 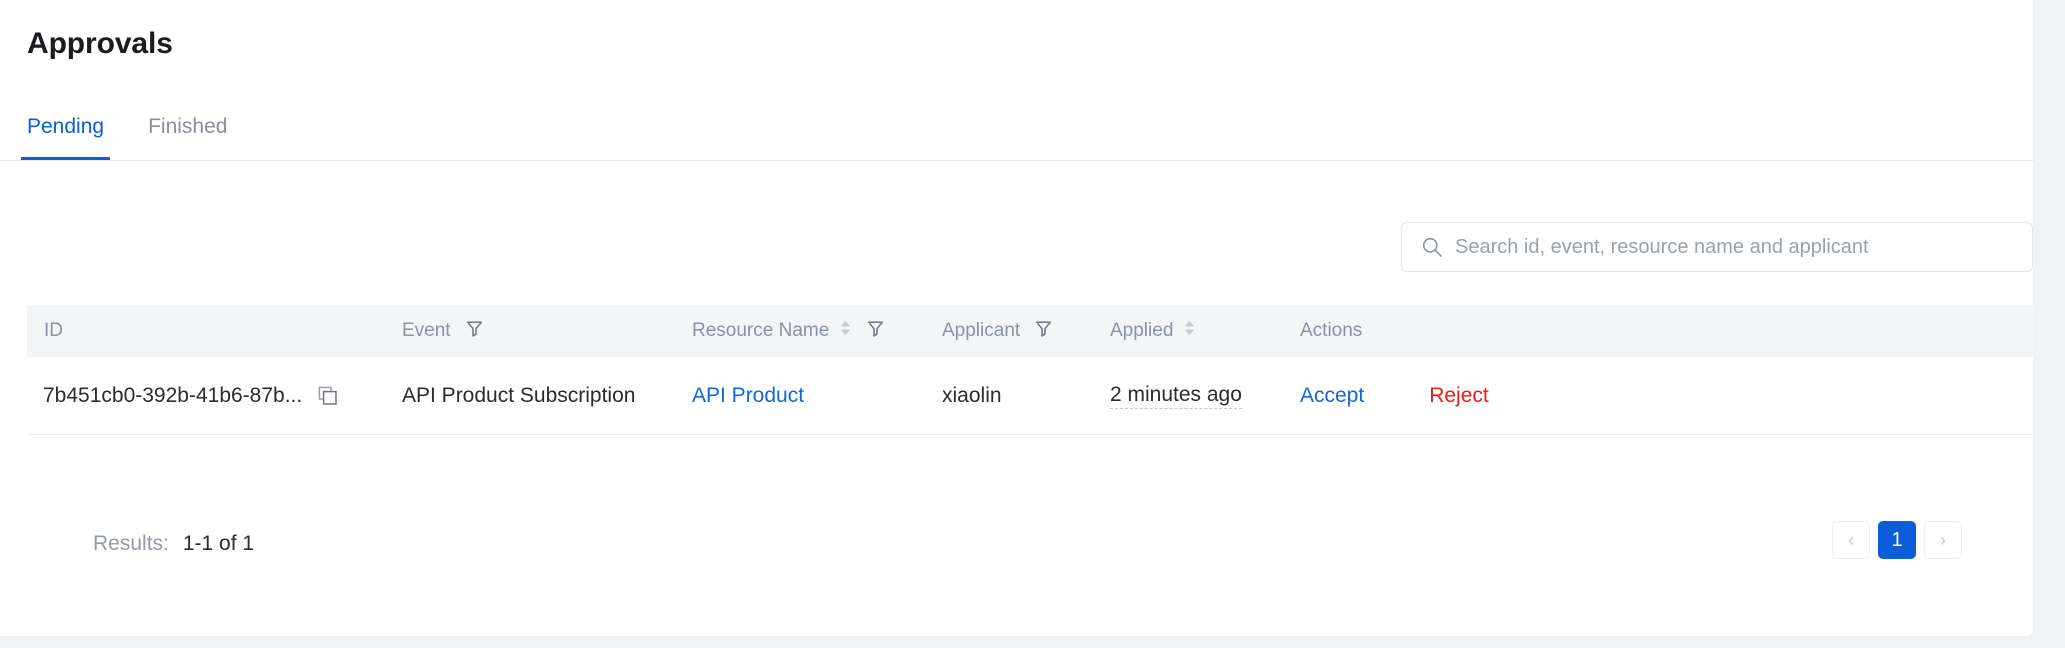 I want to click on search-box, so click(x=1717, y=247).